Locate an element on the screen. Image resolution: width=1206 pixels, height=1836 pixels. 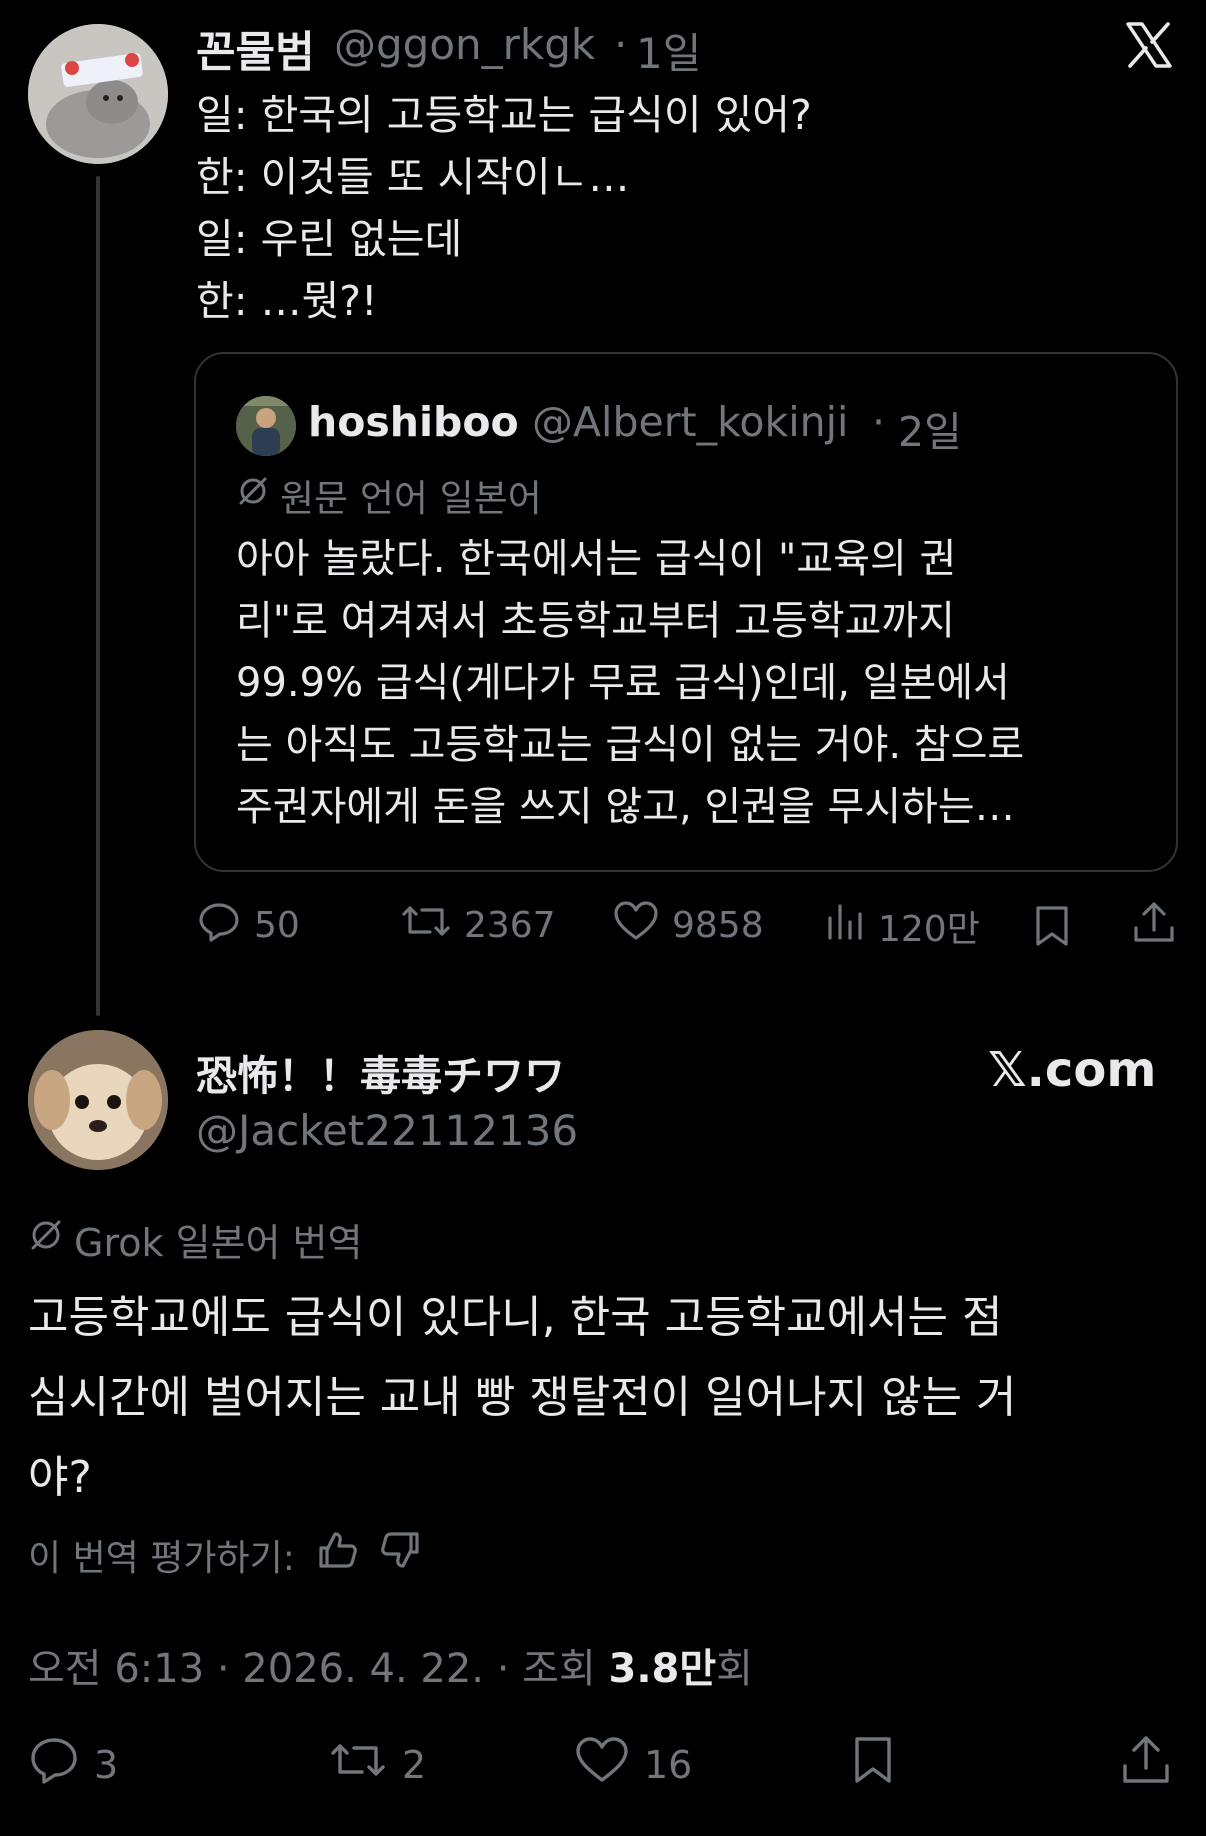
reply-button: 3 is located at coordinates (73, 1764).